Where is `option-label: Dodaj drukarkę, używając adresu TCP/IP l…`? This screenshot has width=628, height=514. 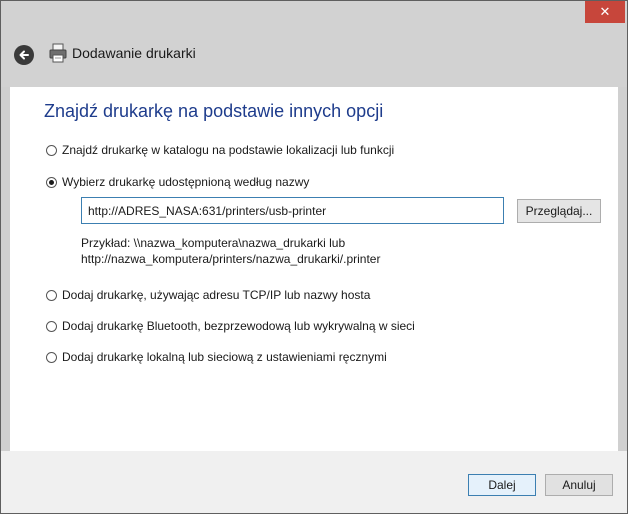
option-label: Dodaj drukarkę, używając adresu TCP/IP l… is located at coordinates (216, 295).